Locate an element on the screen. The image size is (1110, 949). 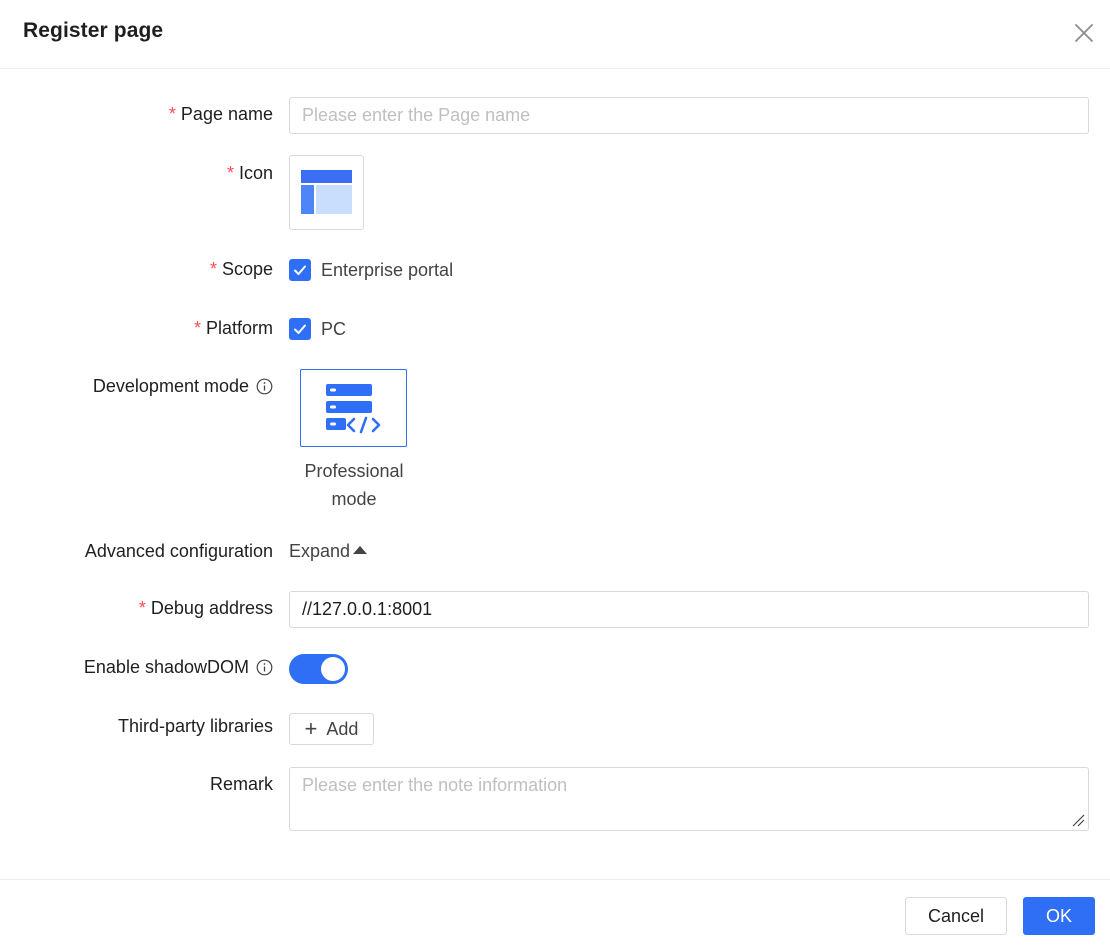
professional-mode-card is located at coordinates (353, 408).